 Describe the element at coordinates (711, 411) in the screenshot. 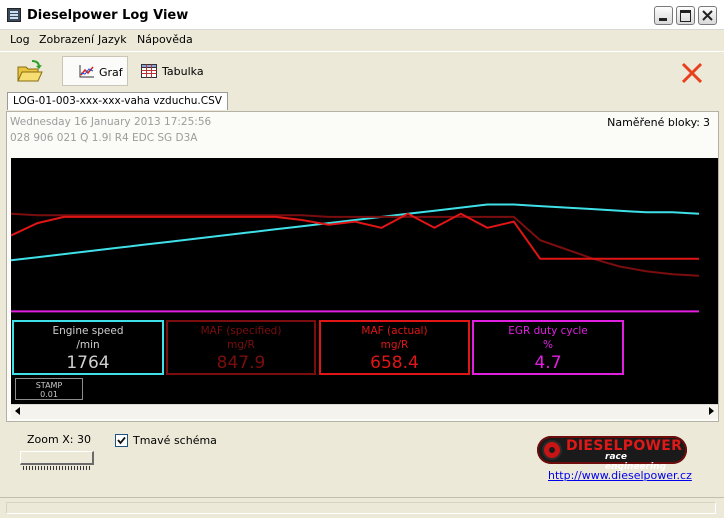

I see `scroll-right-arrow-icon` at that location.